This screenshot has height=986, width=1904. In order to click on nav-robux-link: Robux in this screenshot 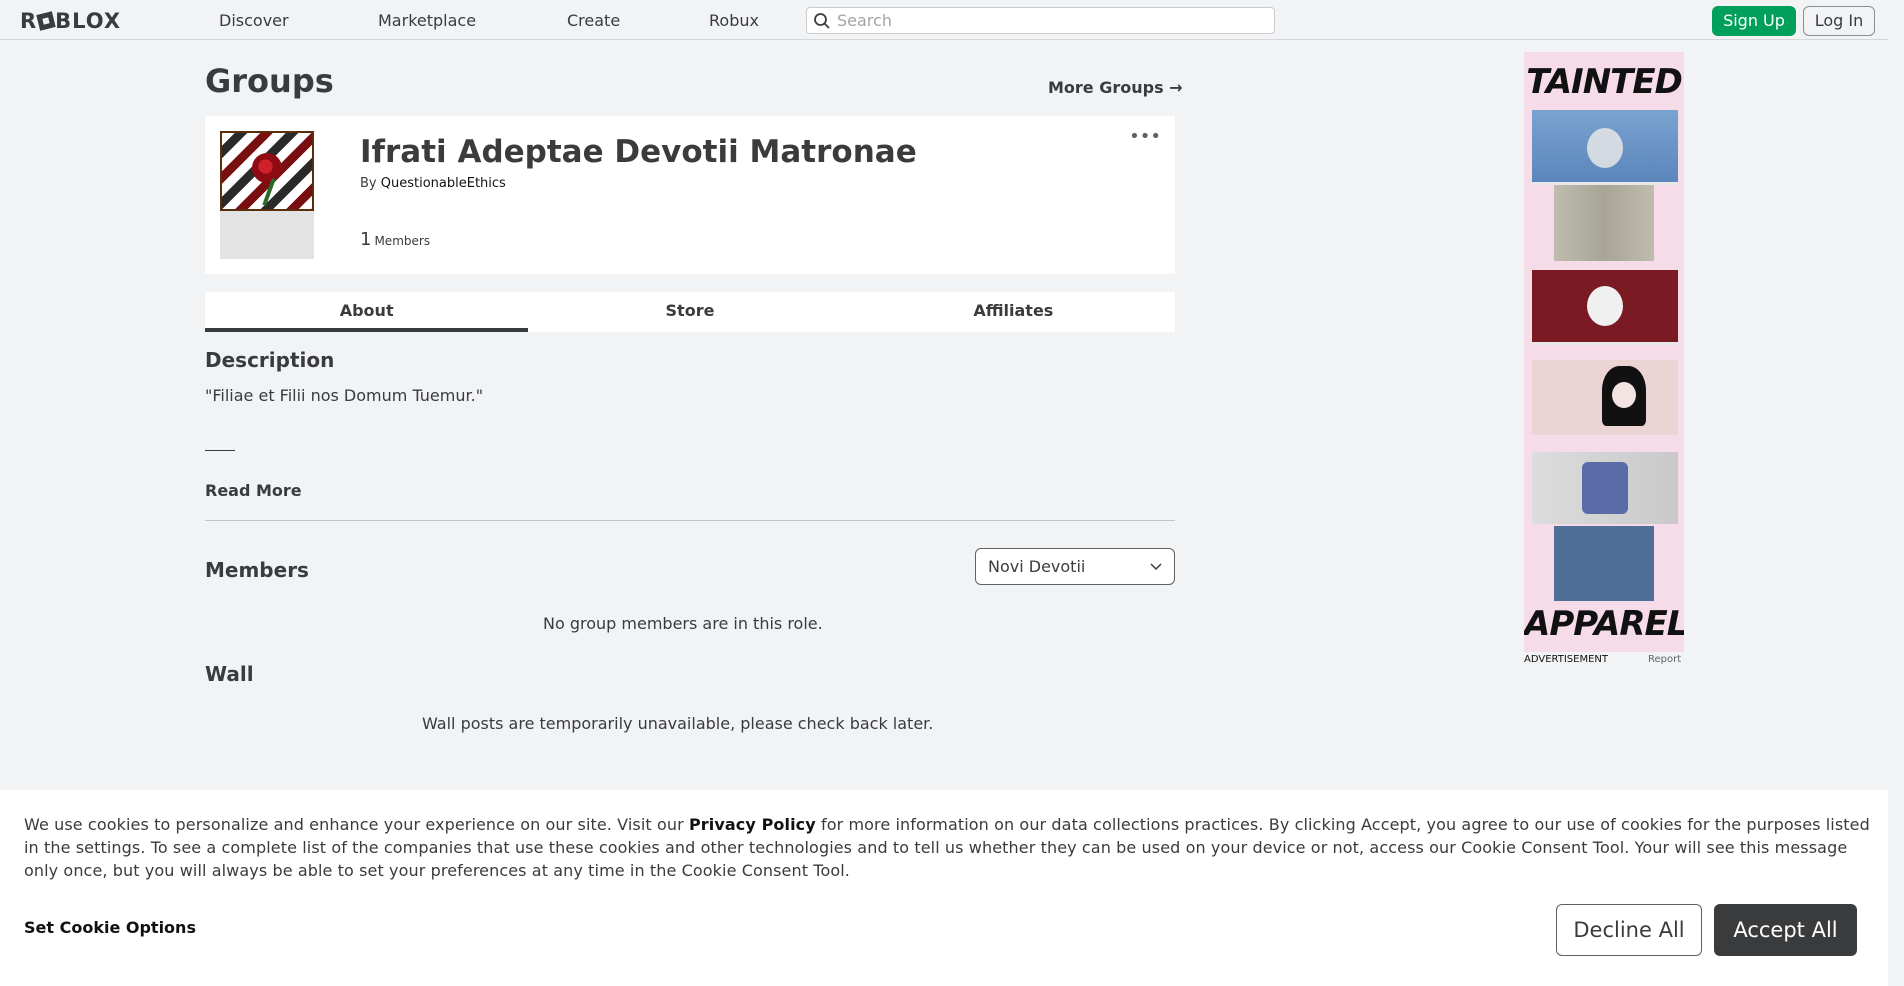, I will do `click(734, 20)`.